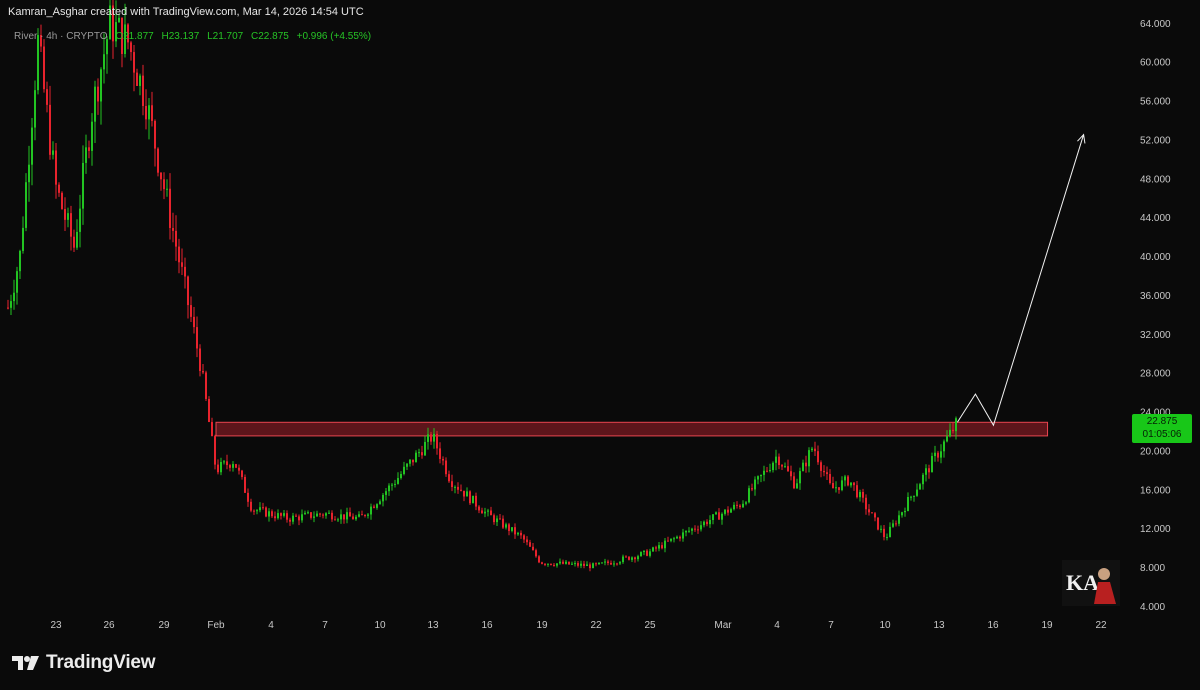 Image resolution: width=1200 pixels, height=690 pixels. Describe the element at coordinates (596, 625) in the screenshot. I see `x-tick-label: 22` at that location.